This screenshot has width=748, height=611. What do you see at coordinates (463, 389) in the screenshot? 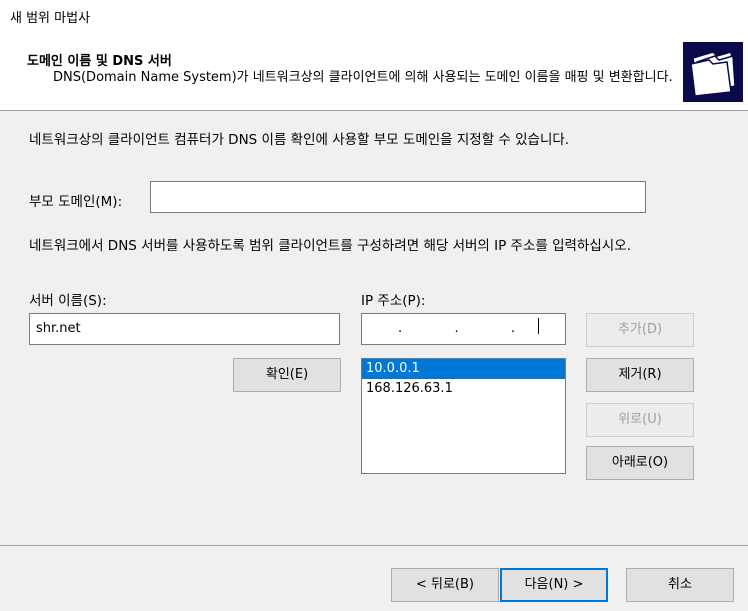
I see `list-item: 168.126.63.1` at bounding box center [463, 389].